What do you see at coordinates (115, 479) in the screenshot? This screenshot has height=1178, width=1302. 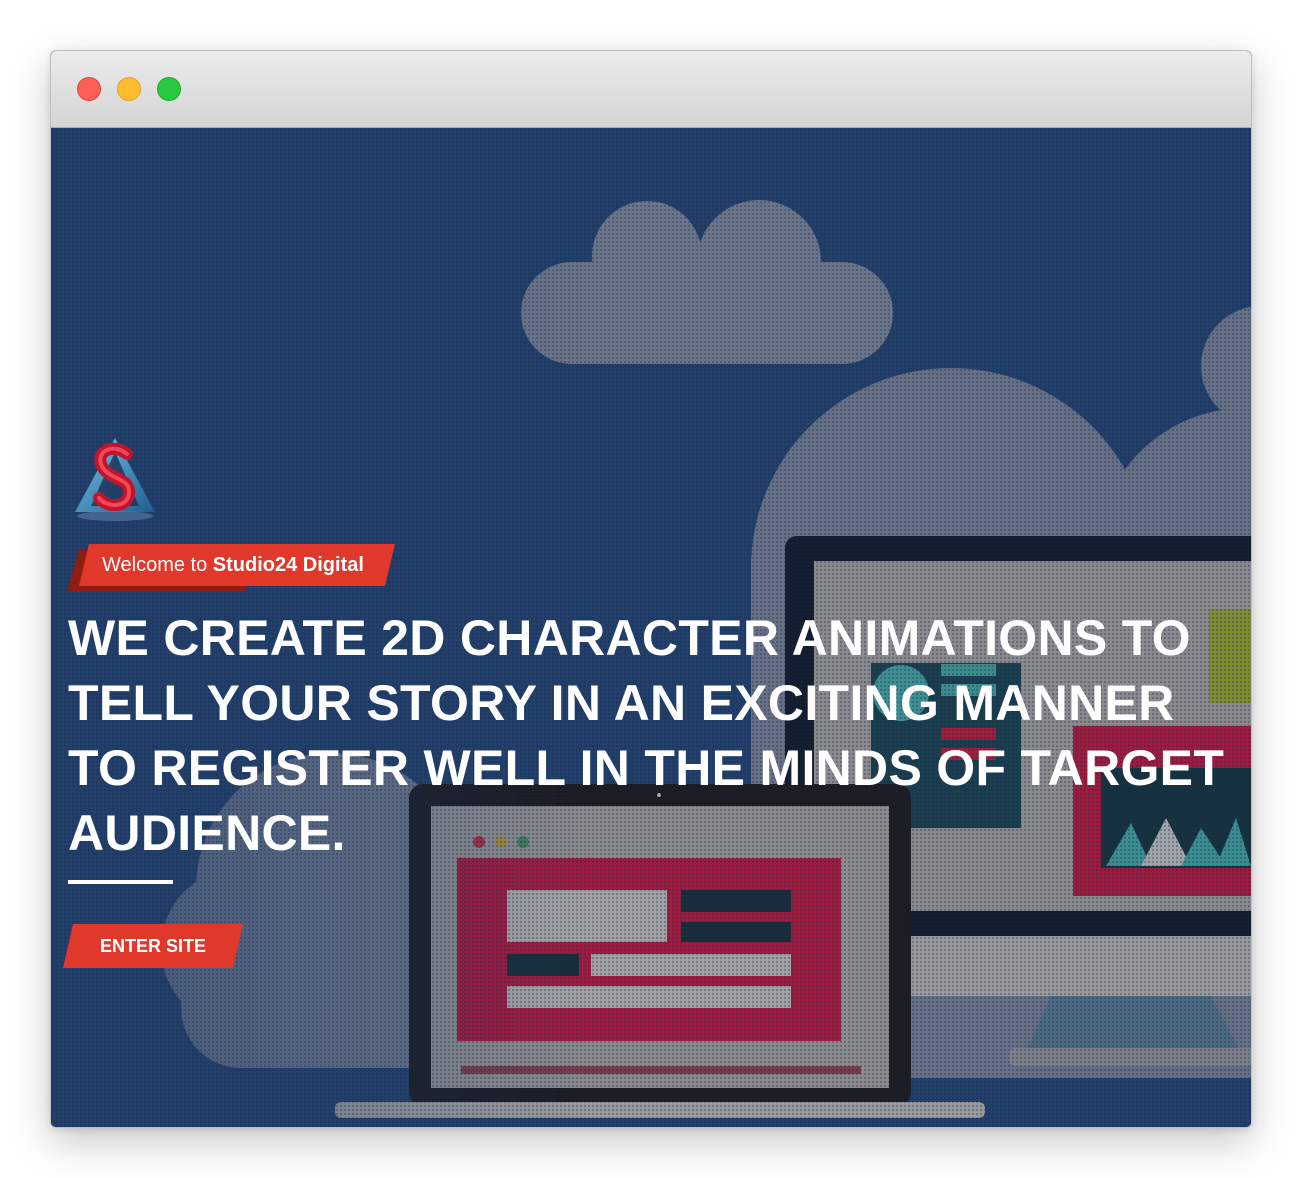 I see `studio24-logo-icon` at bounding box center [115, 479].